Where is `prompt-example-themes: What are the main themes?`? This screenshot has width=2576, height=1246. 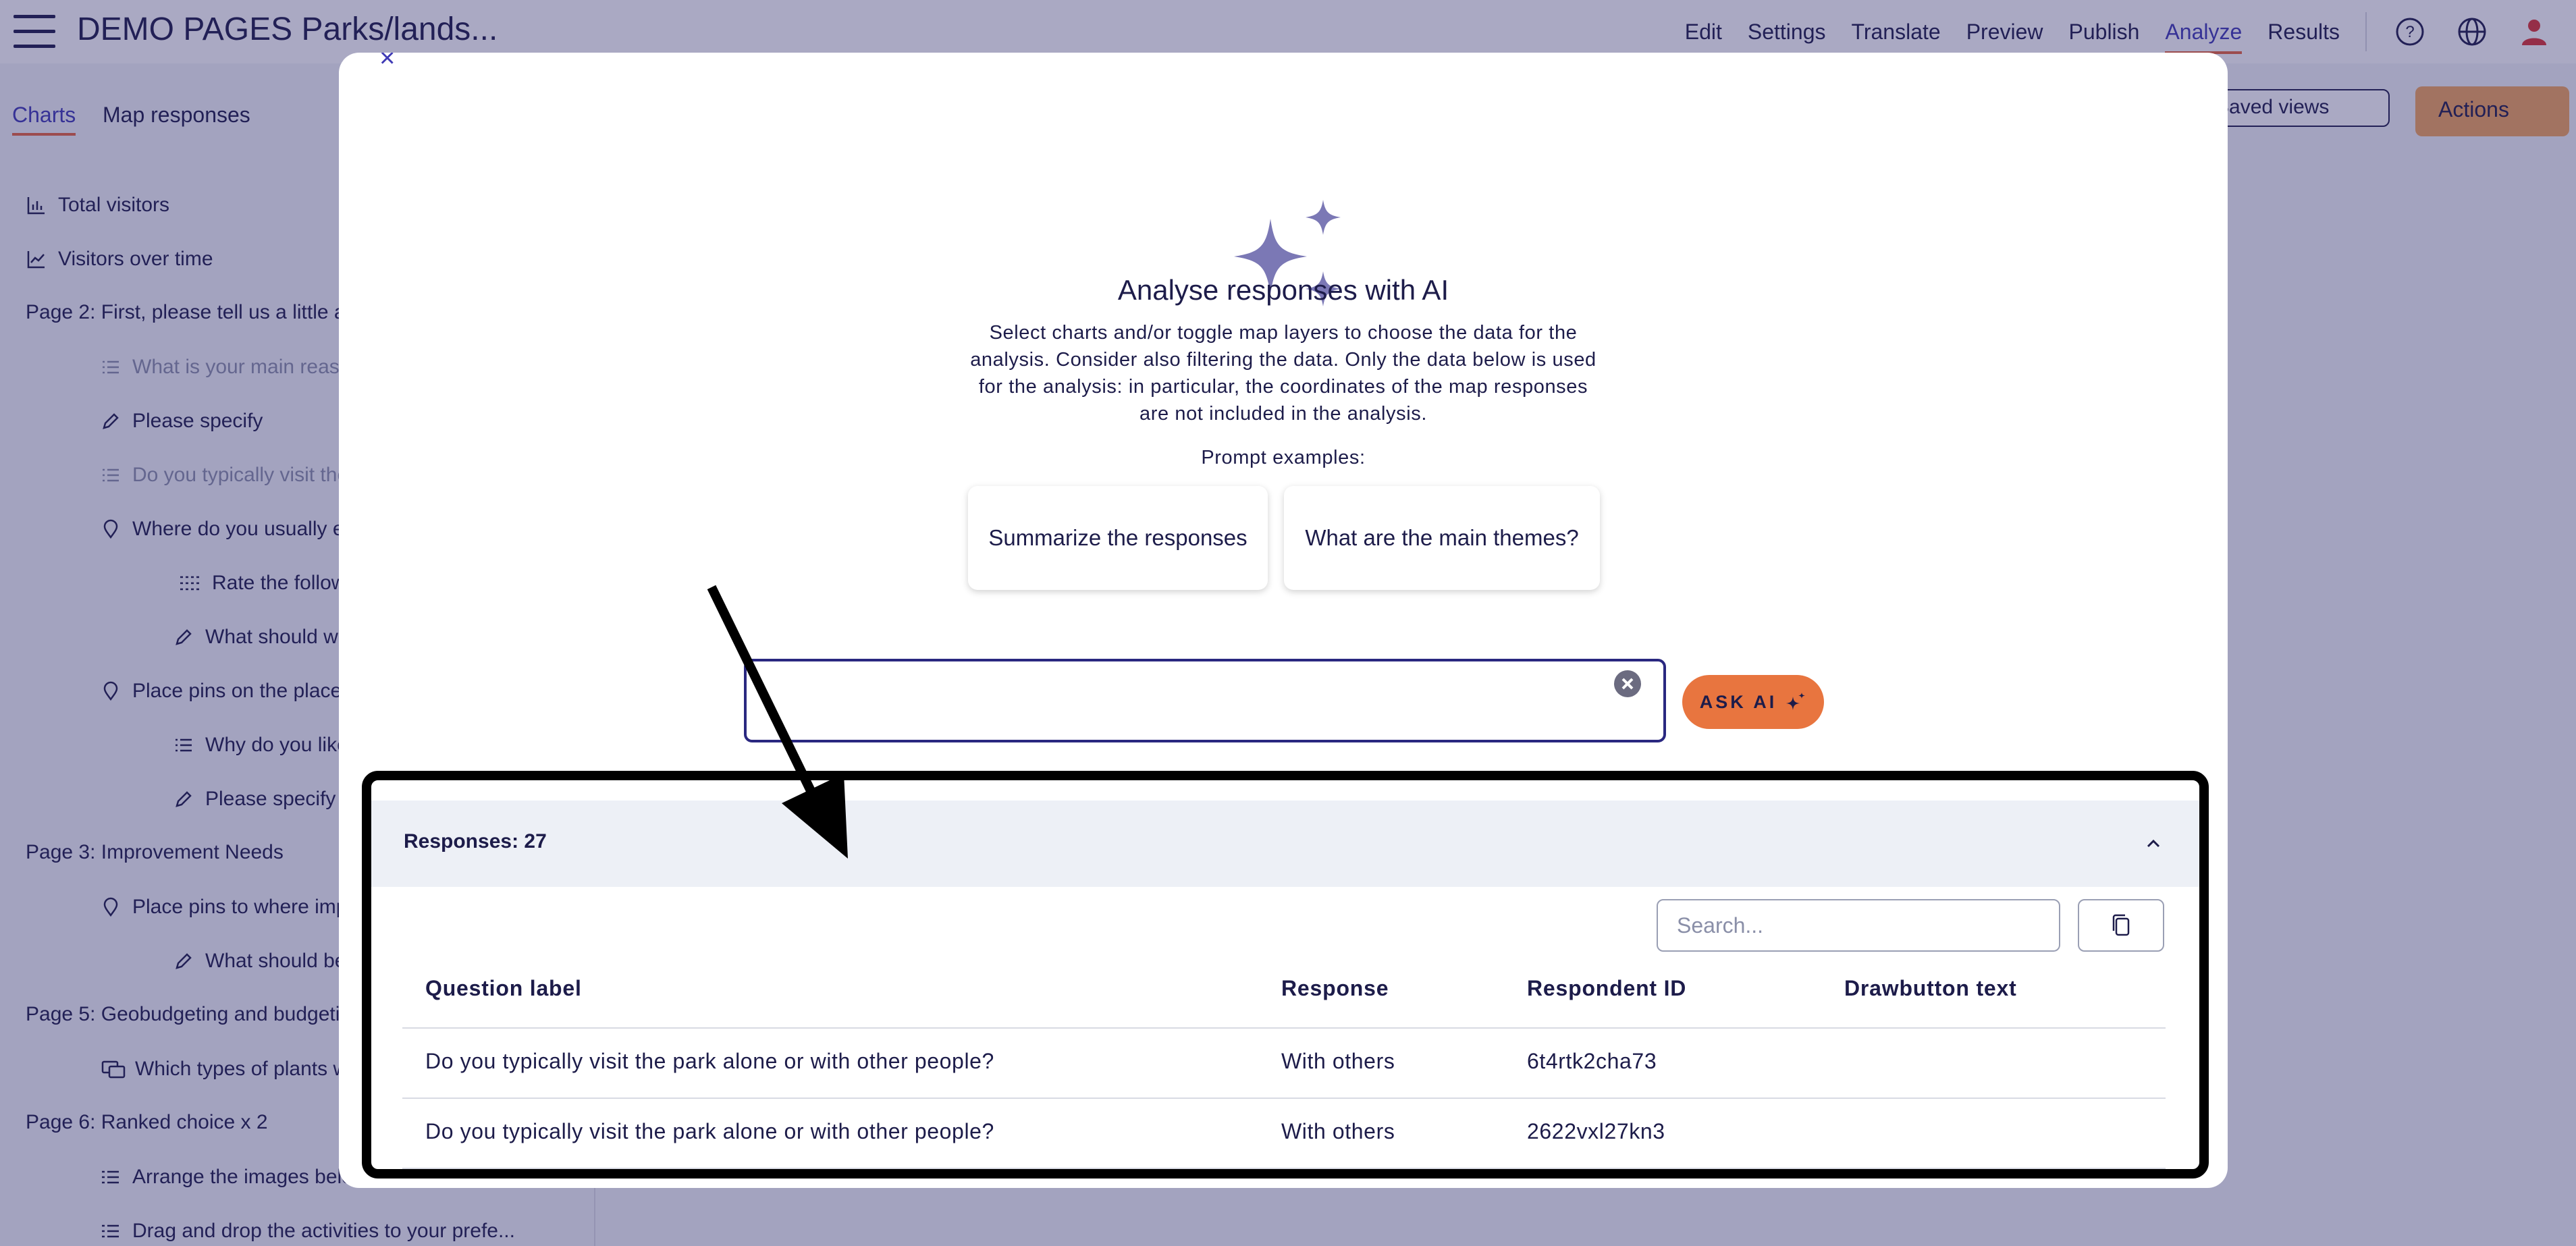
prompt-example-themes: What are the main themes? is located at coordinates (1442, 538).